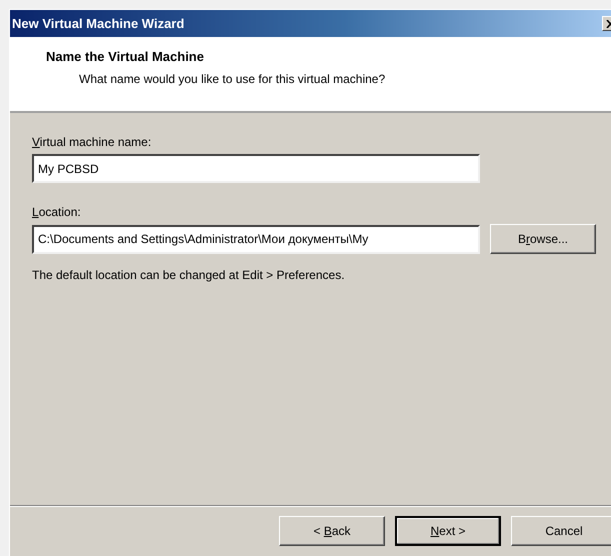  Describe the element at coordinates (332, 531) in the screenshot. I see `wizard-button: < Back` at that location.